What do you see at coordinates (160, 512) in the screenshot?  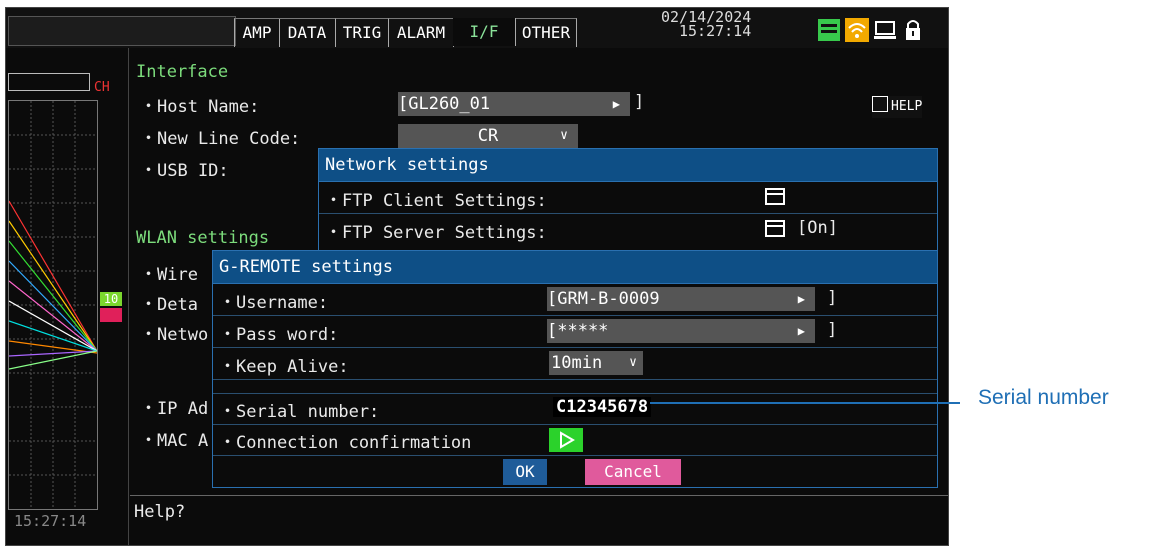 I see `help-text: Help?` at bounding box center [160, 512].